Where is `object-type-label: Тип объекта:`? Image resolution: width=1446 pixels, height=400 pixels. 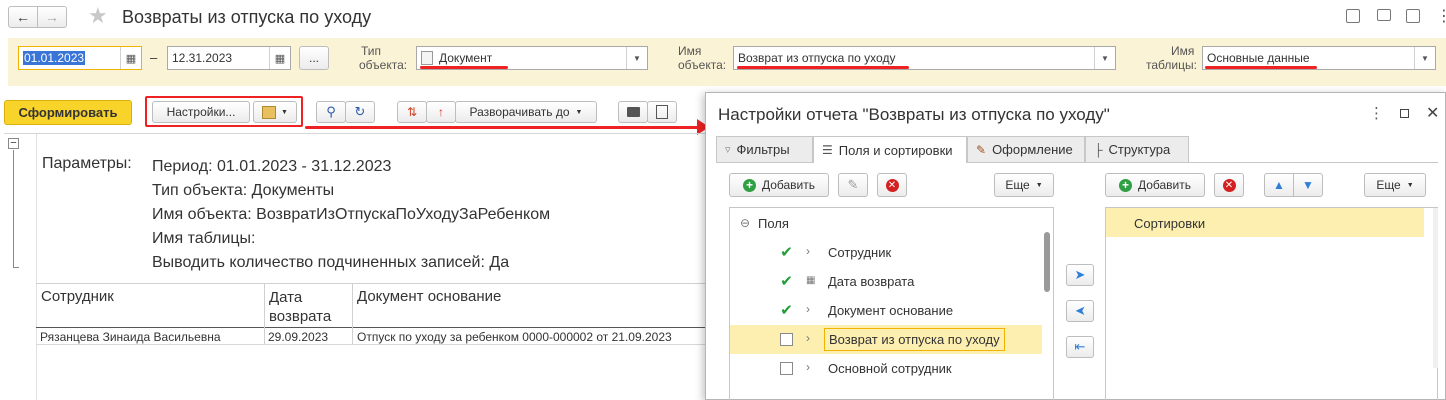
object-type-label: Тип объекта: is located at coordinates (383, 58).